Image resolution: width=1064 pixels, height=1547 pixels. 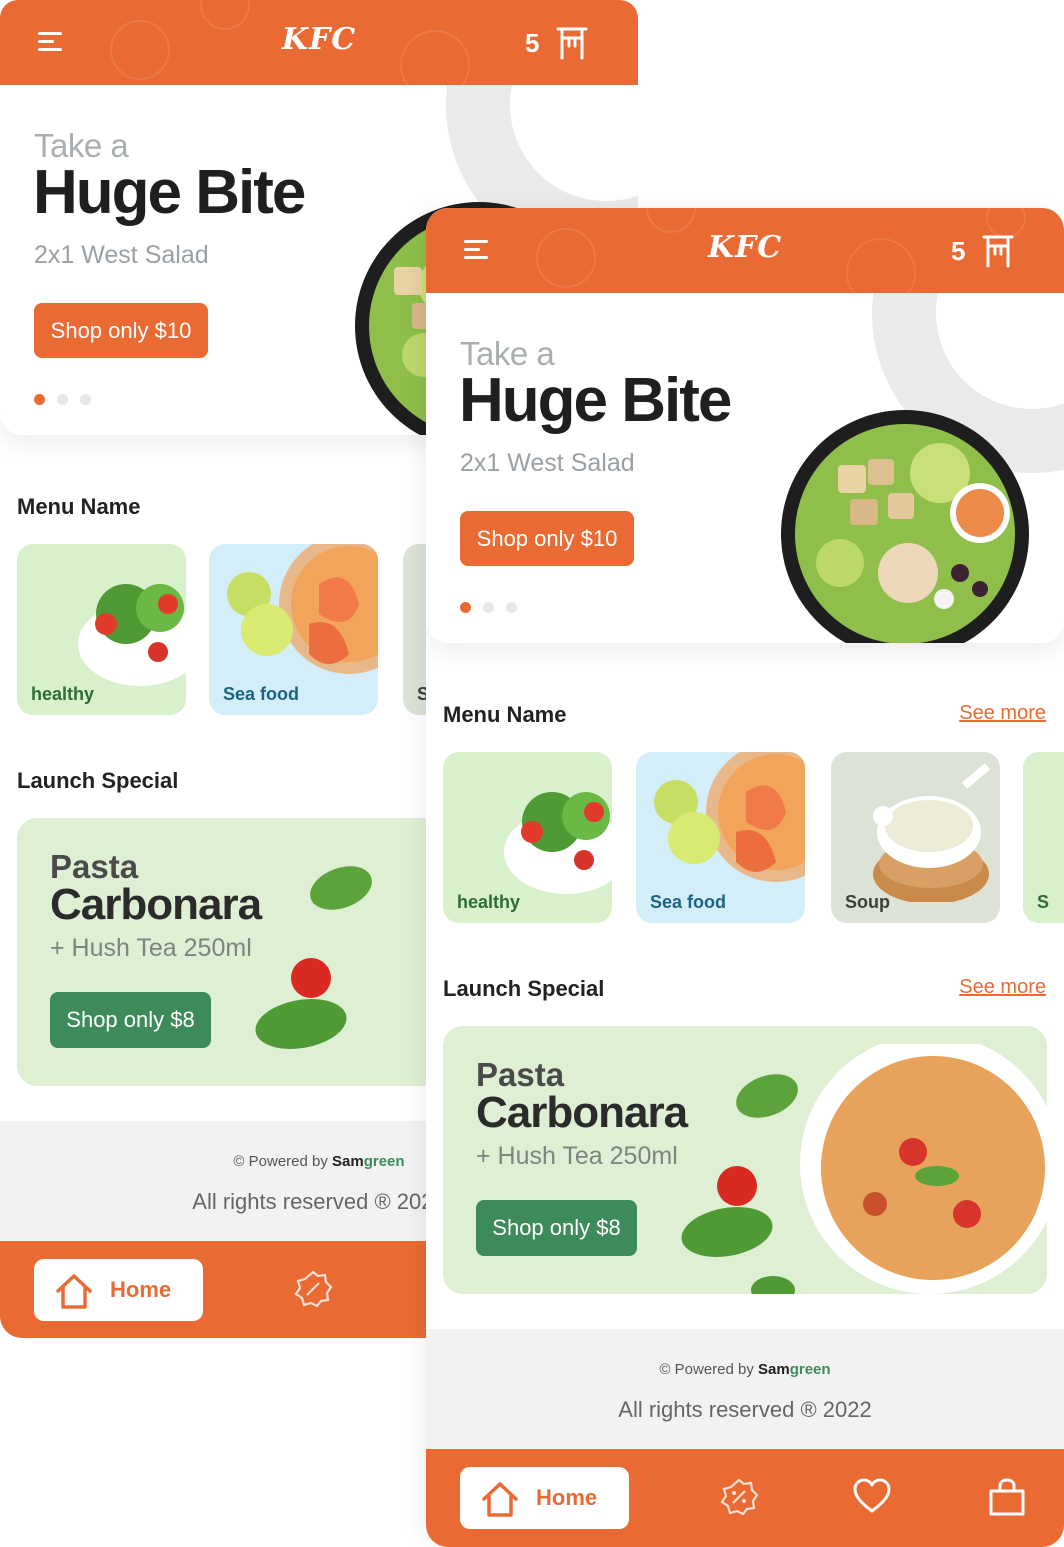 What do you see at coordinates (1043, 837) in the screenshot?
I see `category-card-partial: S` at bounding box center [1043, 837].